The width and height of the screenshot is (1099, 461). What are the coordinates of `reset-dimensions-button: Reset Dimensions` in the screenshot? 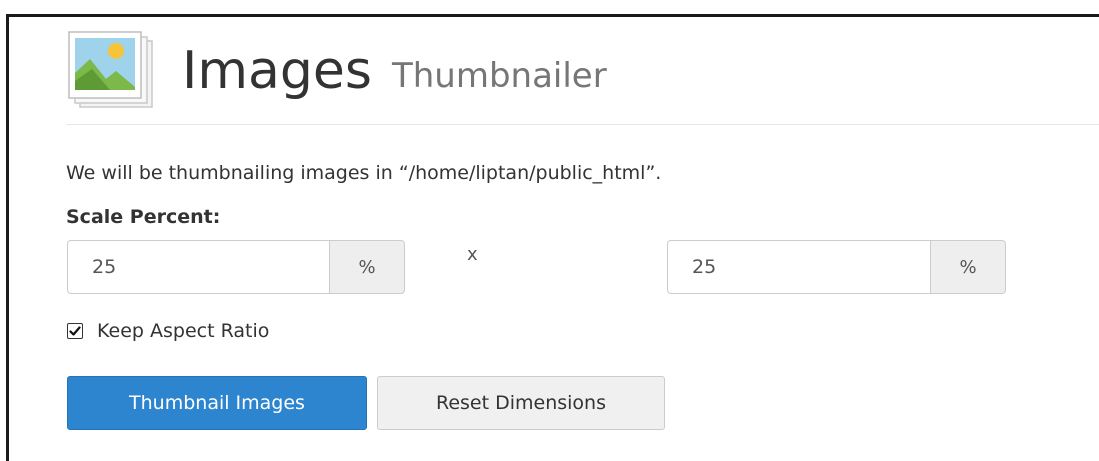 It's located at (521, 403).